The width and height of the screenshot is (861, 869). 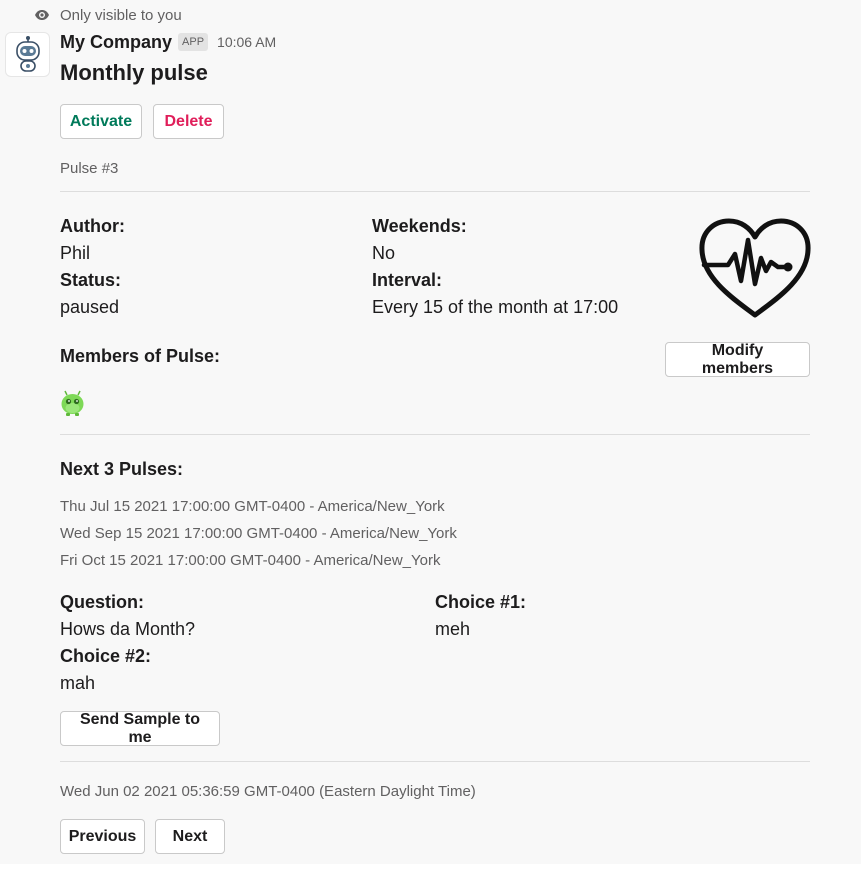 What do you see at coordinates (737, 359) in the screenshot?
I see `modify-members-button: Modify members` at bounding box center [737, 359].